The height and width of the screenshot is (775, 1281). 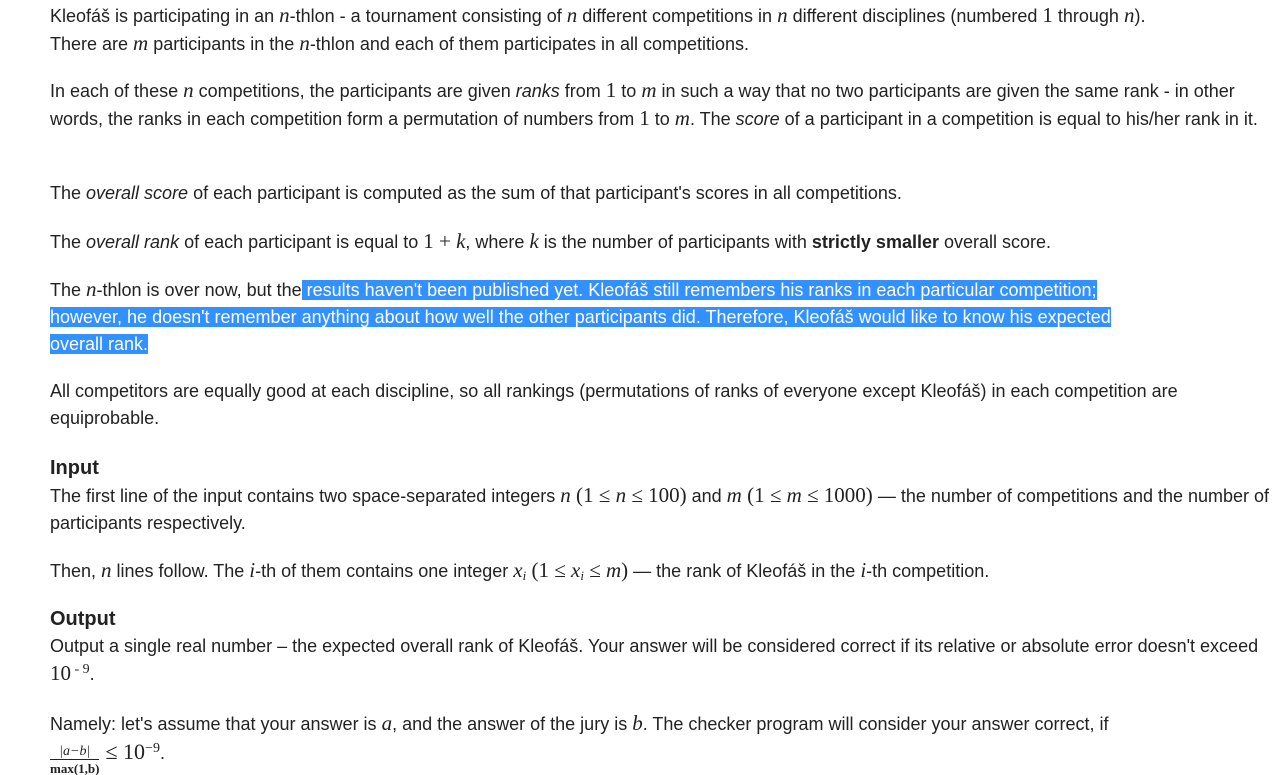 I want to click on math-fraction: |a−b| max(1,b), so click(x=75, y=759).